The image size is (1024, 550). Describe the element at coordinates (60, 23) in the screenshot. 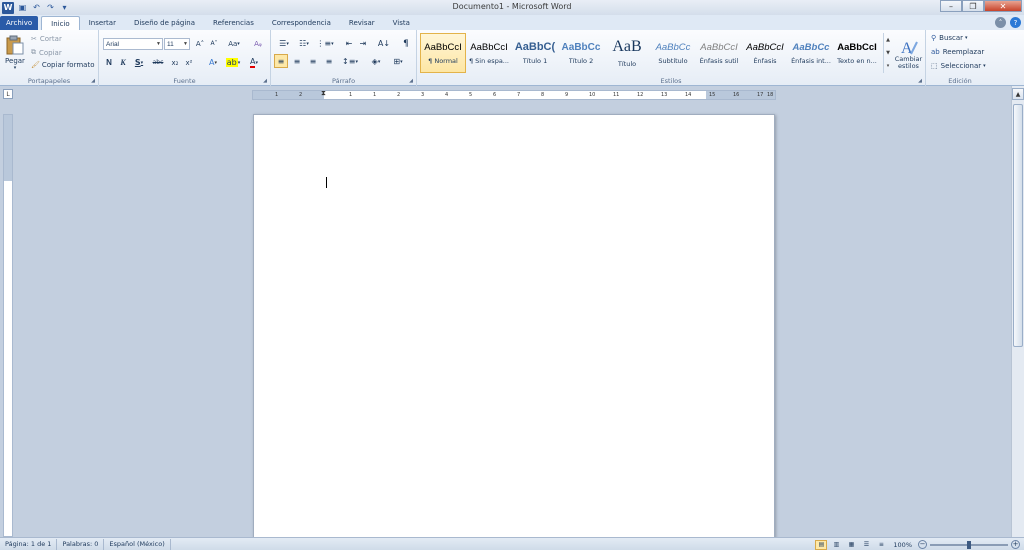

I see `tab-inicio: Inicio` at that location.